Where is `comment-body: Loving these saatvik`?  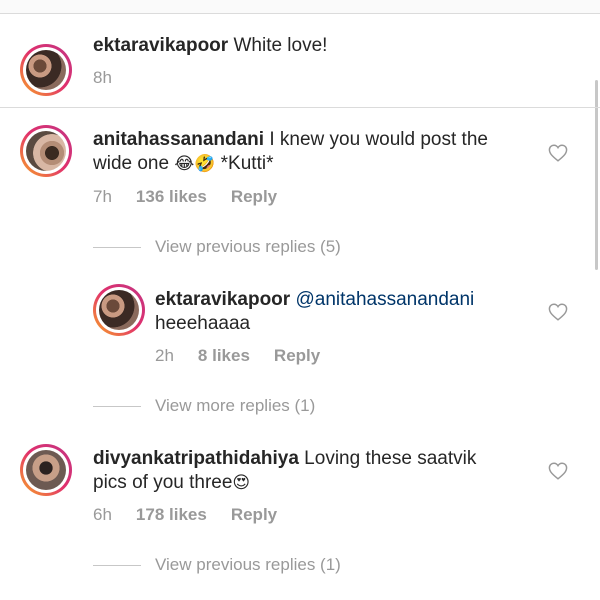
comment-body: Loving these saatvik is located at coordinates (387, 458).